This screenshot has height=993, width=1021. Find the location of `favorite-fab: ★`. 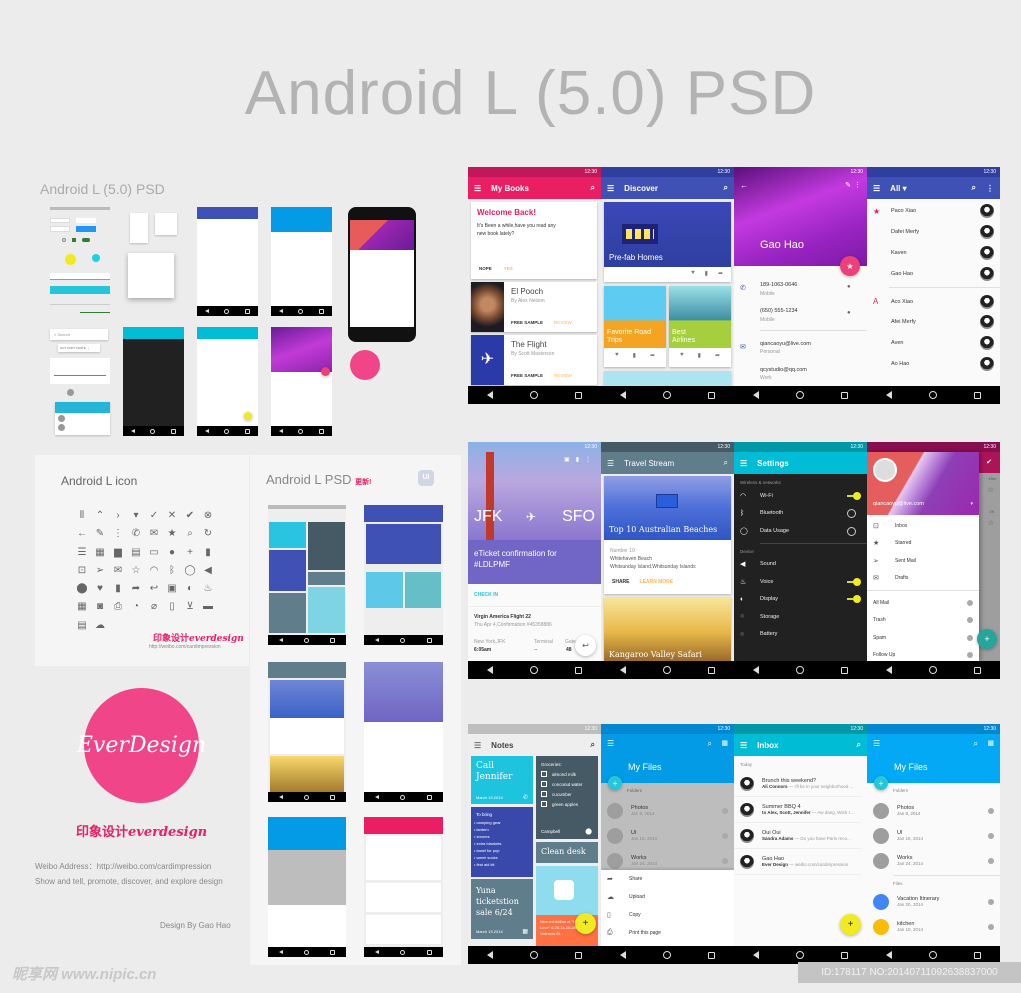

favorite-fab: ★ is located at coordinates (850, 266).